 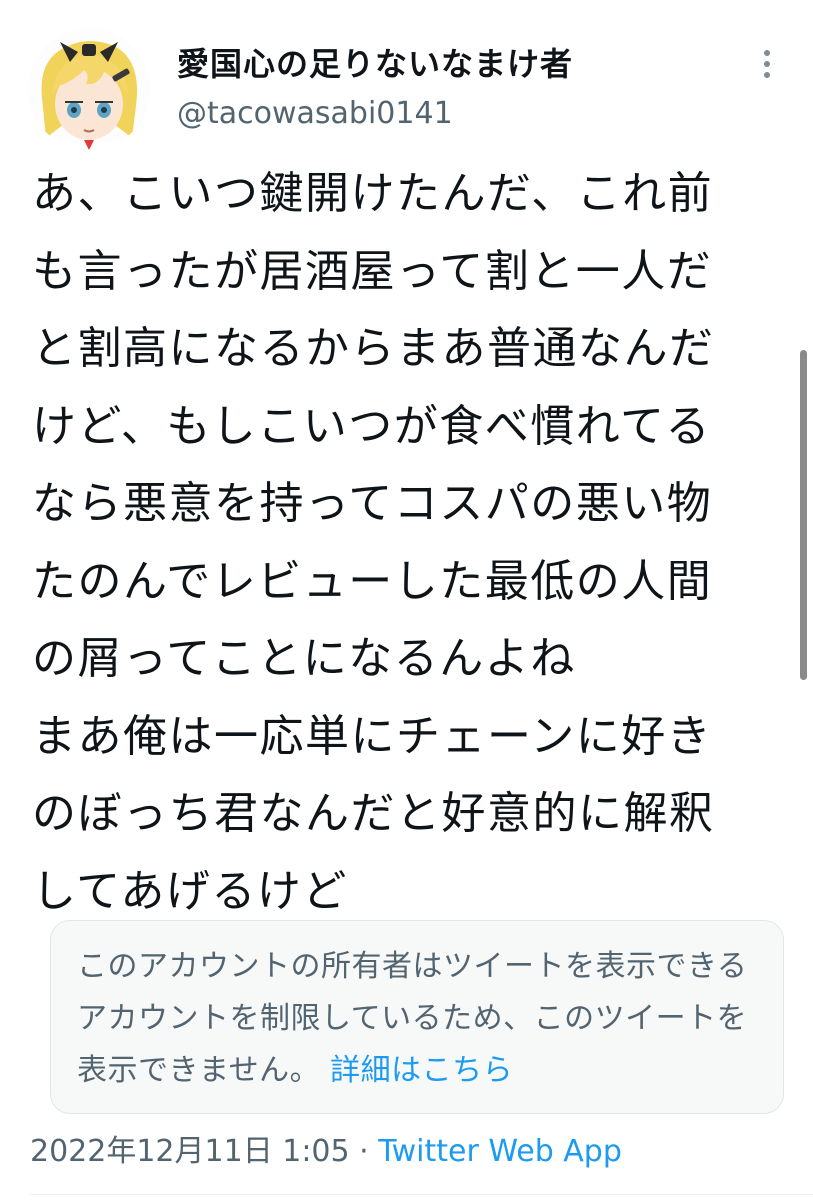 I want to click on avatar, so click(x=89, y=89).